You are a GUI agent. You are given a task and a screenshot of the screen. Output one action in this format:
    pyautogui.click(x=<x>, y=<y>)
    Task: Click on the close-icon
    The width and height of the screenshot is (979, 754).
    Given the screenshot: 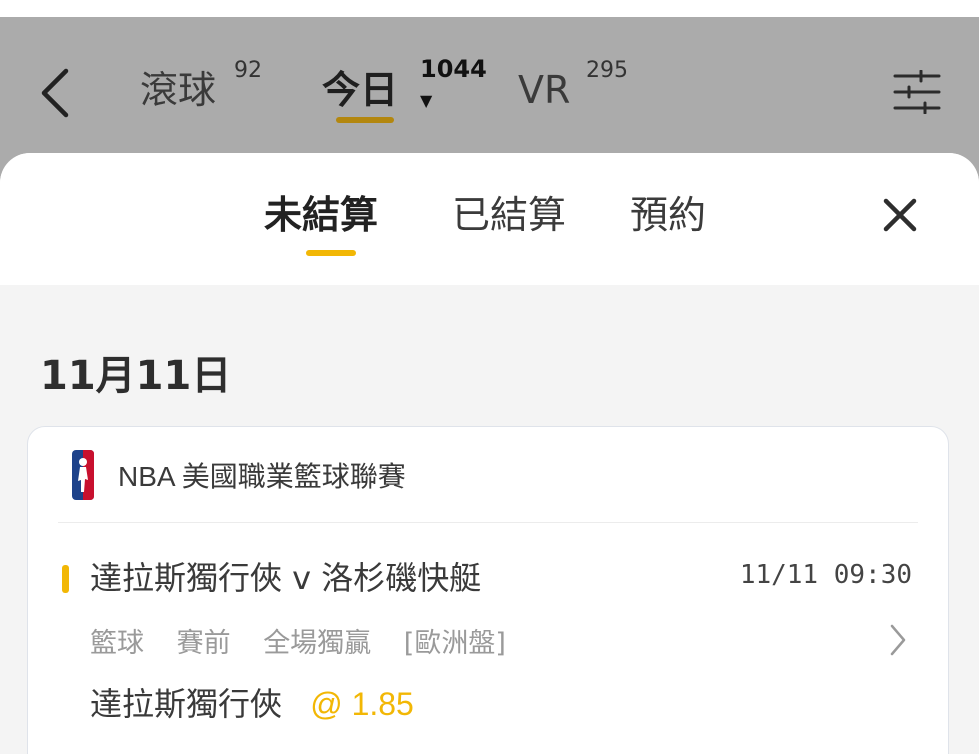 What is the action you would take?
    pyautogui.click(x=900, y=215)
    